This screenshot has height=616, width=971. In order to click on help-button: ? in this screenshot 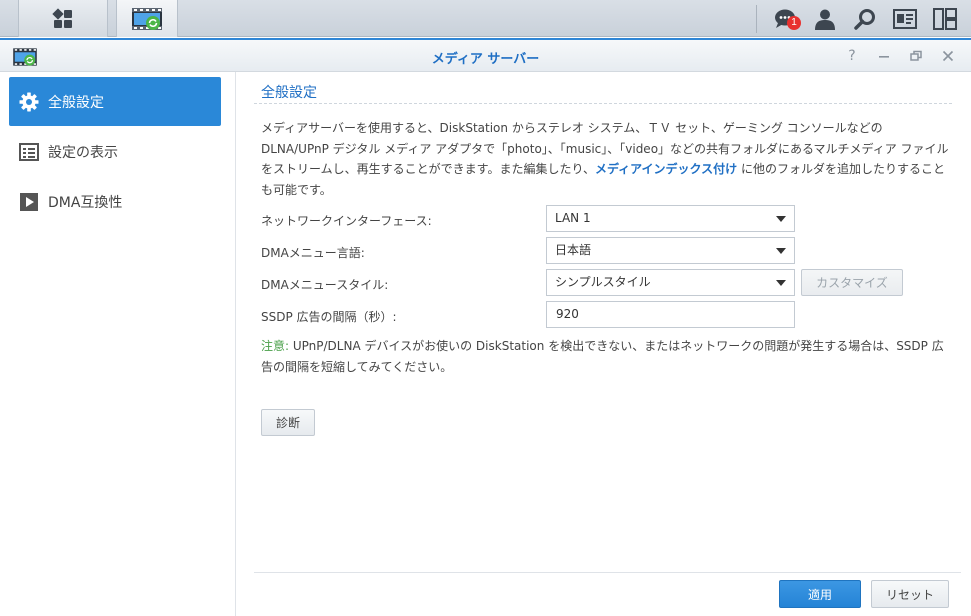, I will do `click(852, 56)`.